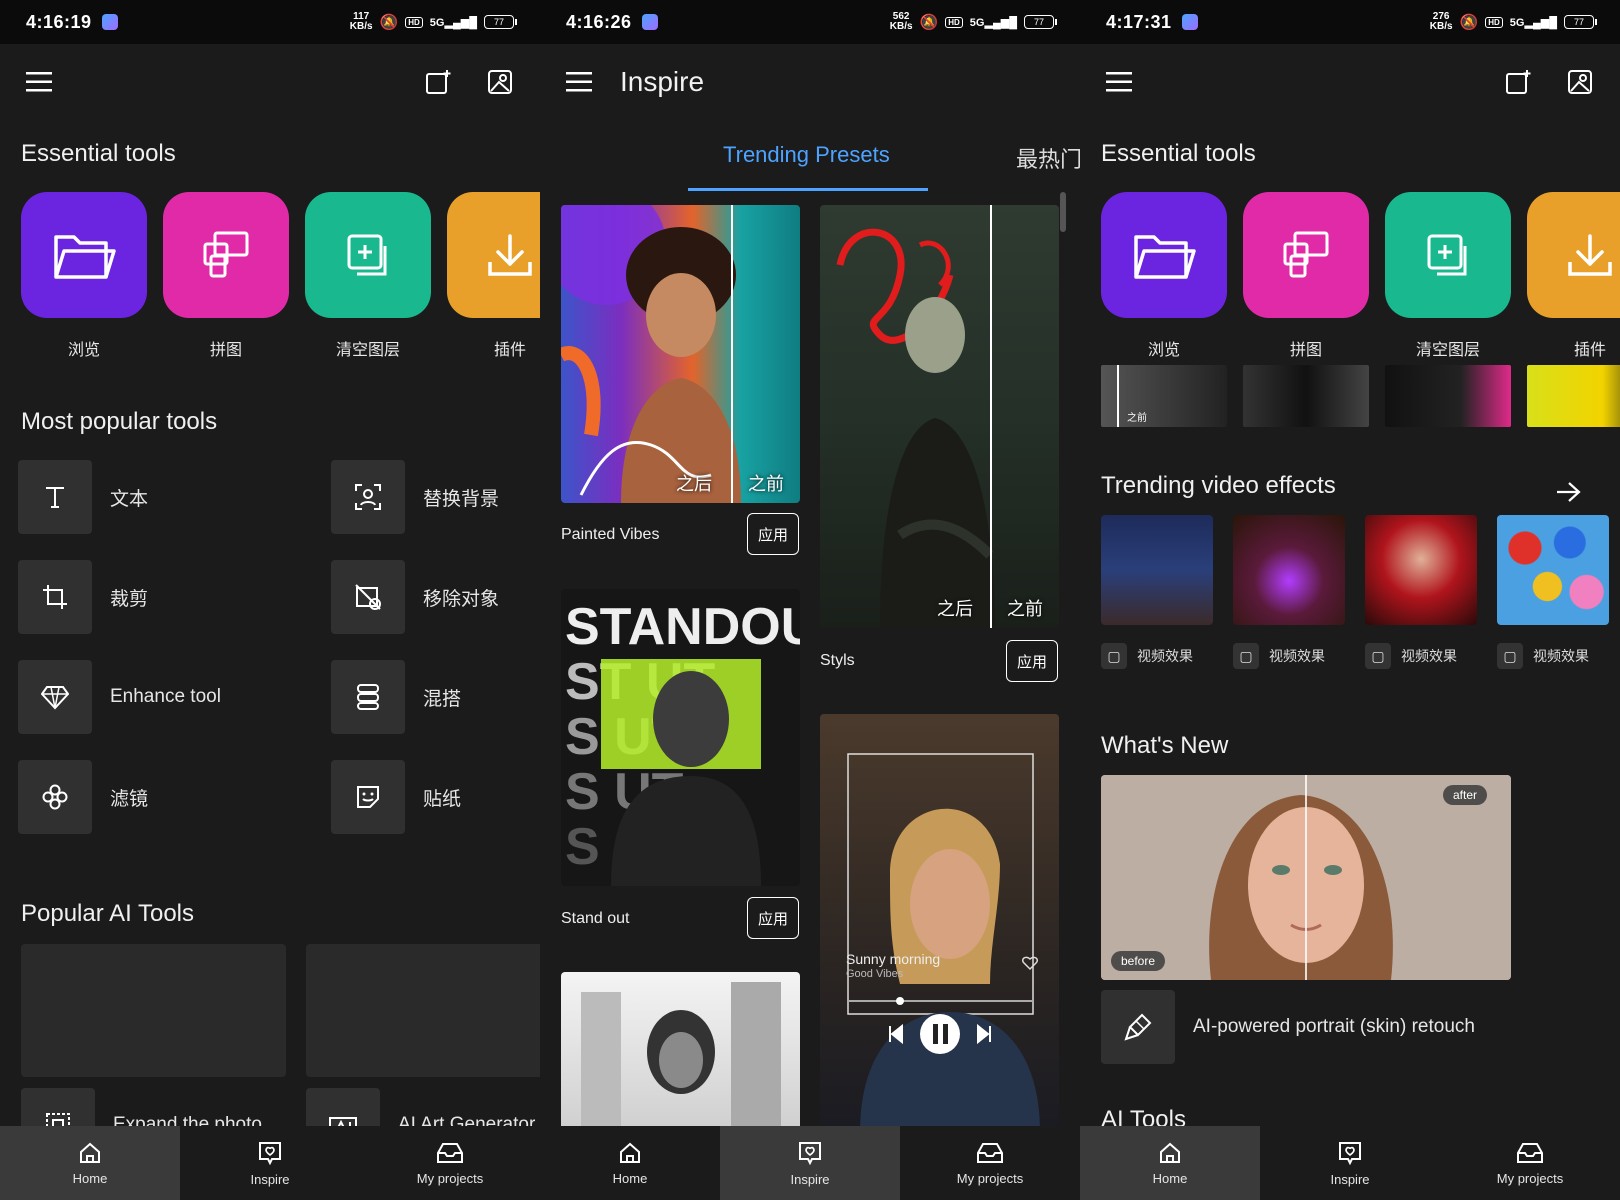 The image size is (1620, 1200). Describe the element at coordinates (837, 660) in the screenshot. I see `preset-name: Styls` at that location.